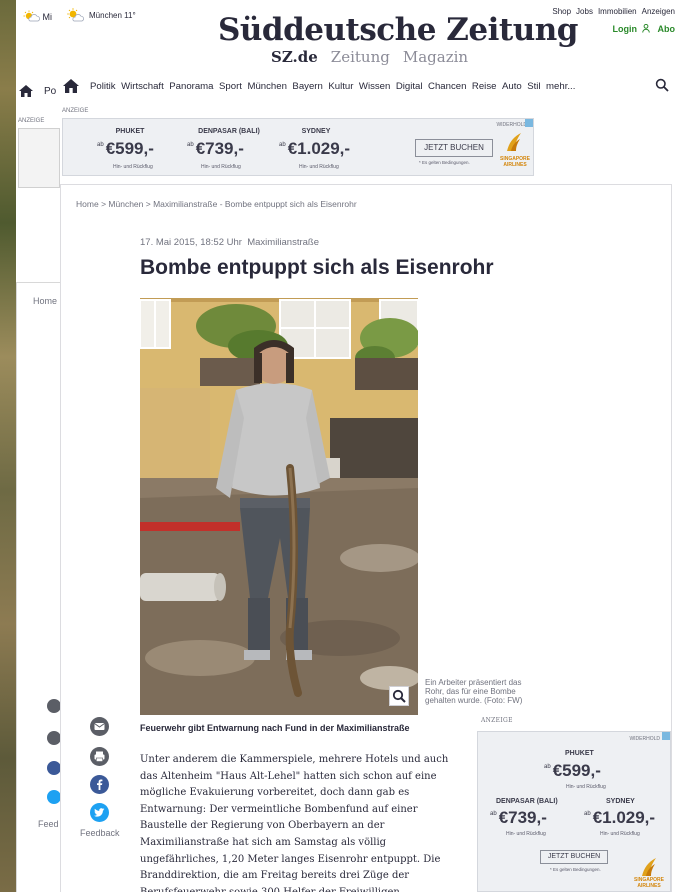 Image resolution: width=683 pixels, height=892 pixels. Describe the element at coordinates (514, 162) in the screenshot. I see `ad-airline-name: SINGAPORE AIRLINES` at that location.